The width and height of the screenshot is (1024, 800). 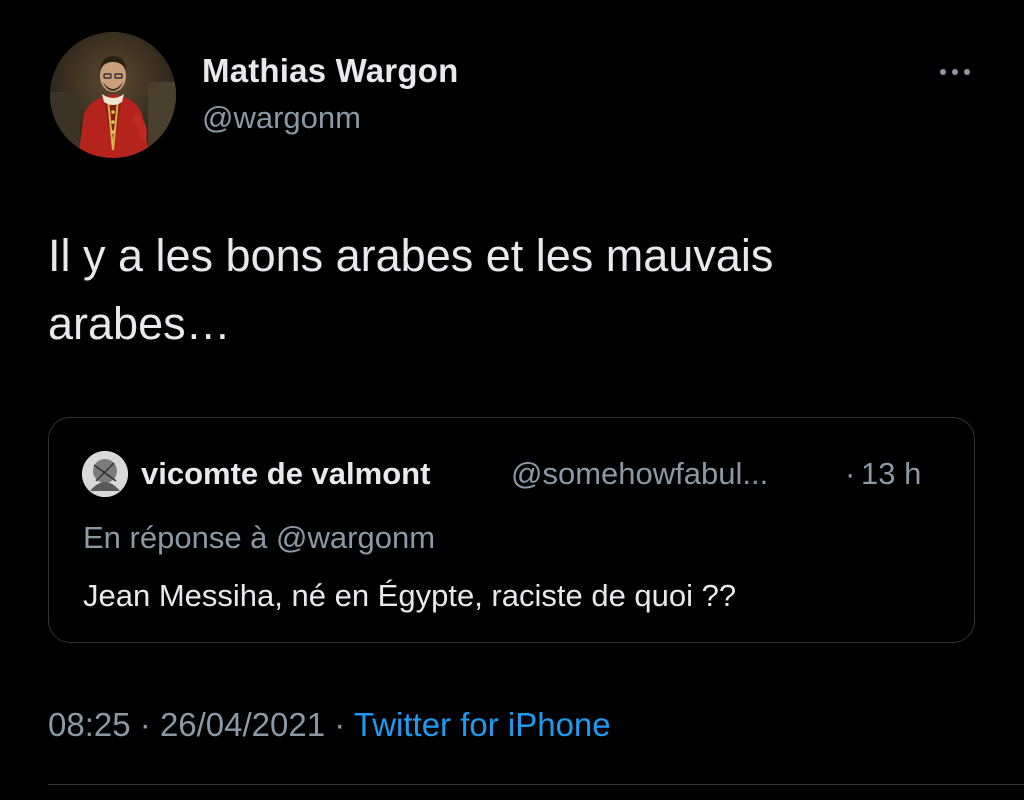 What do you see at coordinates (175, 537) in the screenshot?
I see `reply-prefix-label: En réponse à` at bounding box center [175, 537].